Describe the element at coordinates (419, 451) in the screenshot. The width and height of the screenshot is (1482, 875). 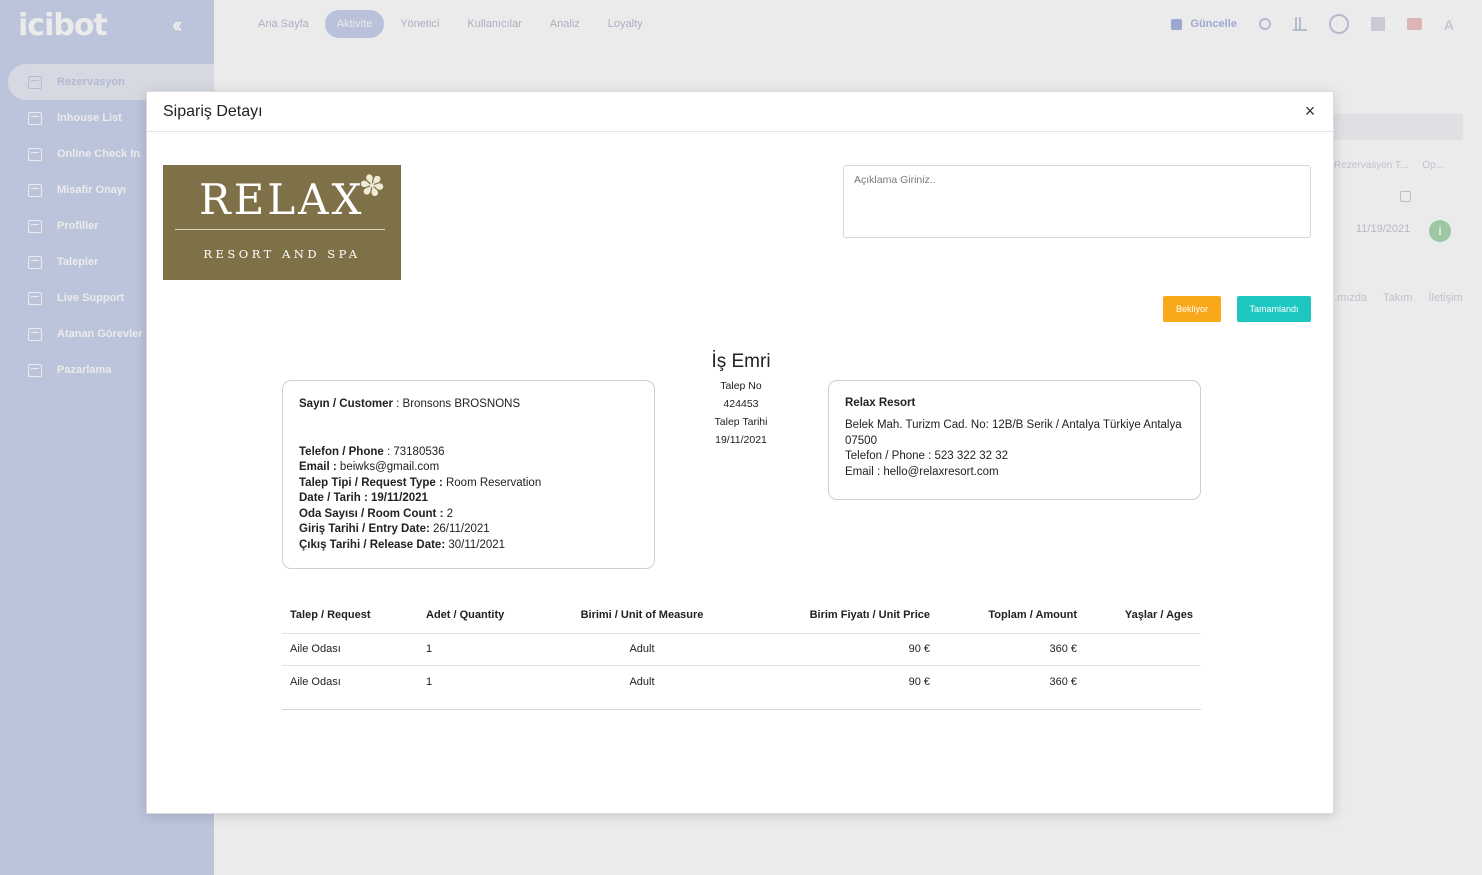
I see `phone-value: 73180536` at that location.